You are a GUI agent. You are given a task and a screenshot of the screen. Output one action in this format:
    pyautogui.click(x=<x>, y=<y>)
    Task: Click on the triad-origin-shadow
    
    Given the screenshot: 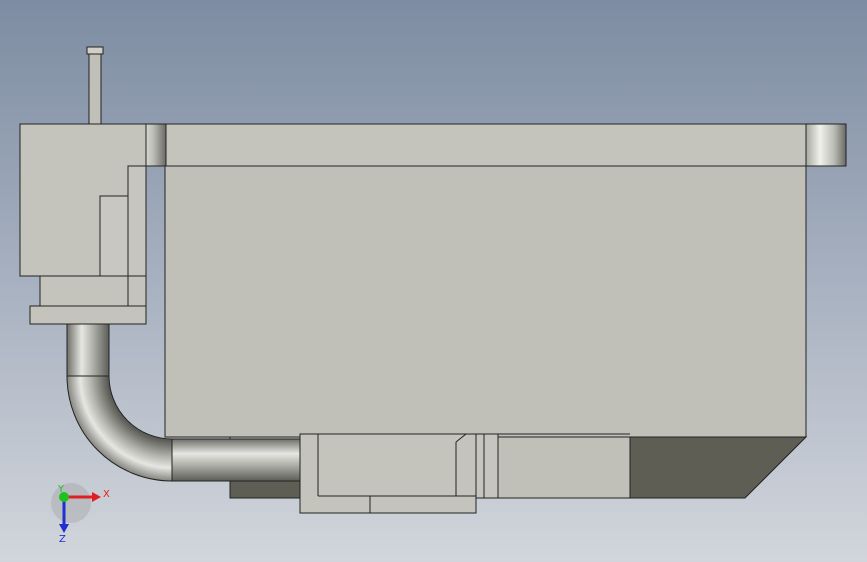 What is the action you would take?
    pyautogui.click(x=71, y=503)
    